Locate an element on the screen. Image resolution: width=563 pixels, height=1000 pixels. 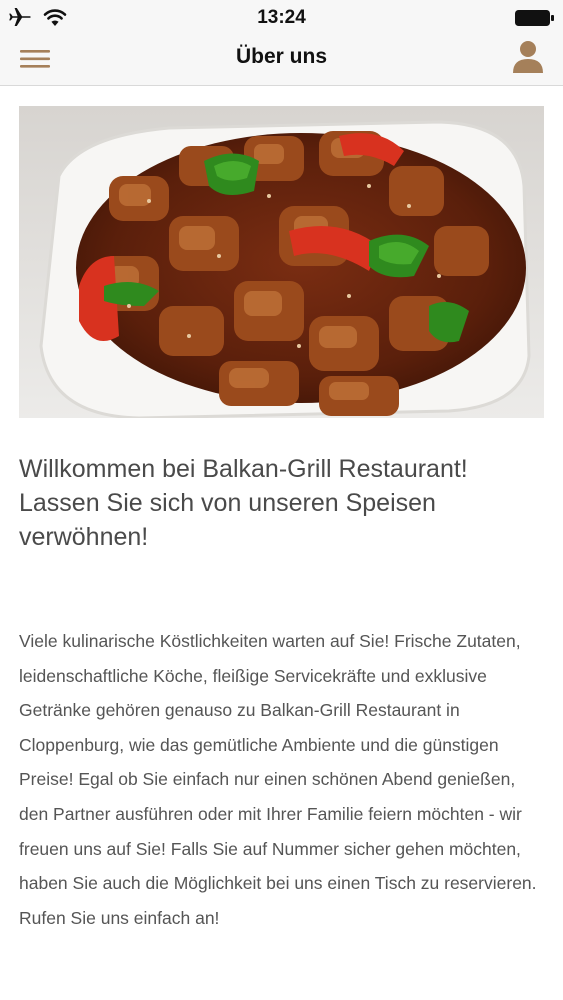
user-icon is located at coordinates (528, 59).